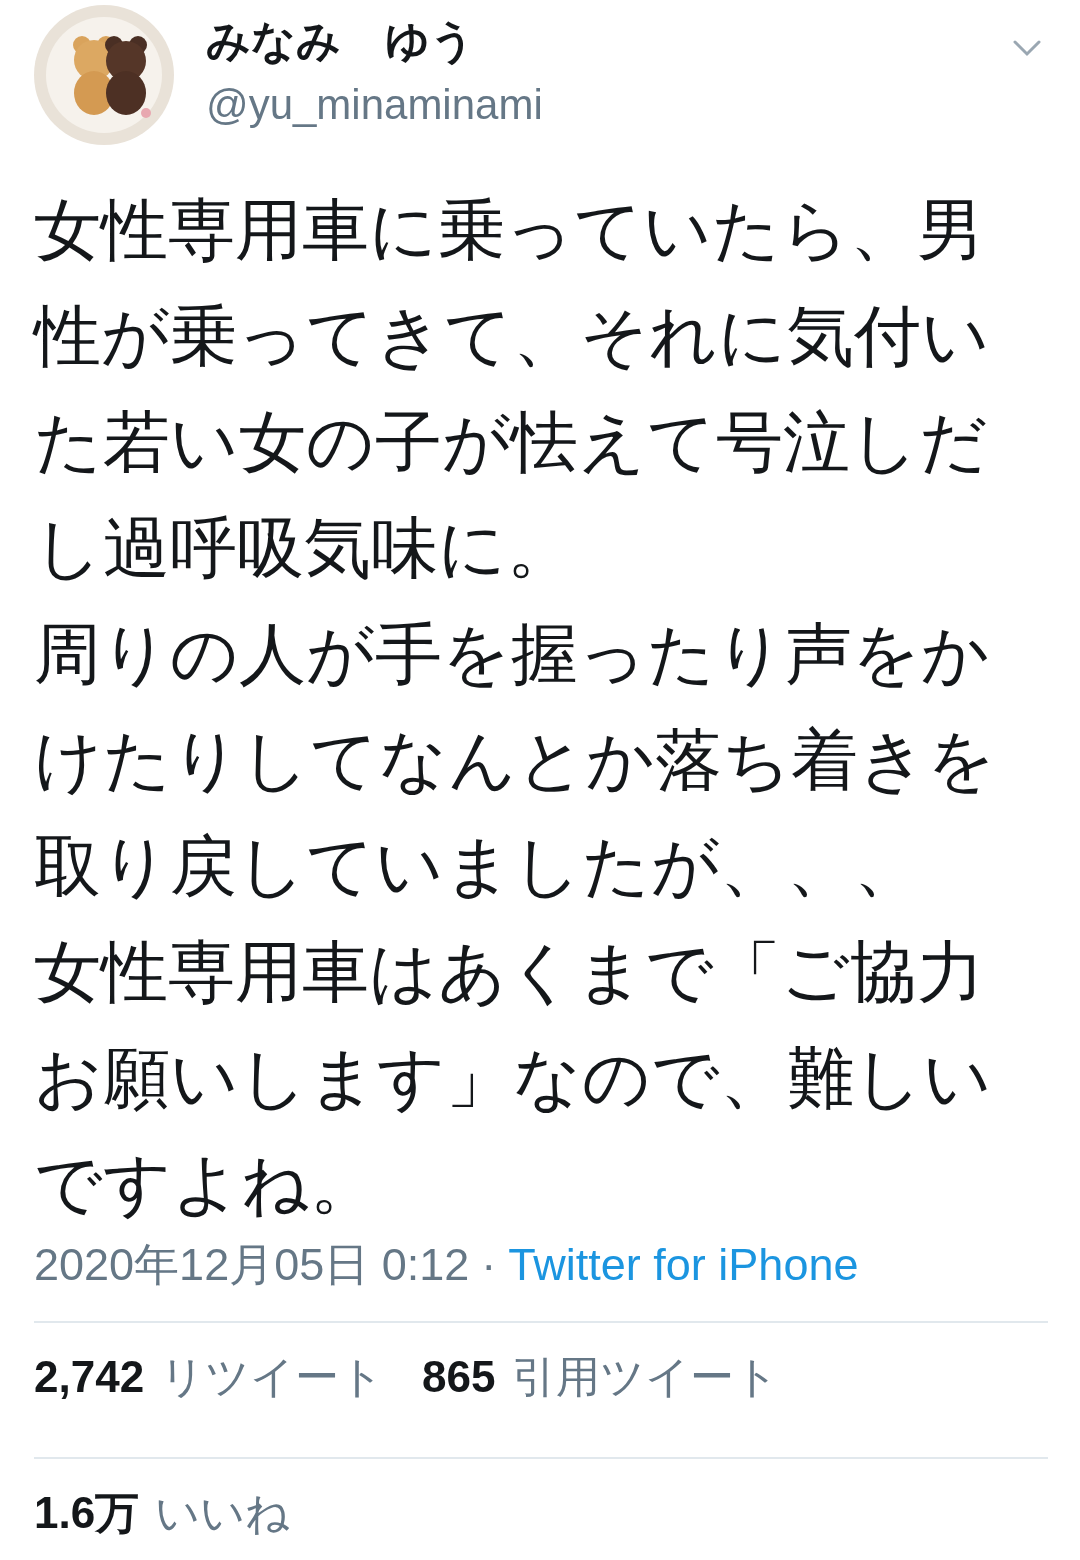 The width and height of the screenshot is (1080, 1560). What do you see at coordinates (593, 105) in the screenshot?
I see `author-handle: @yu_minaminami` at bounding box center [593, 105].